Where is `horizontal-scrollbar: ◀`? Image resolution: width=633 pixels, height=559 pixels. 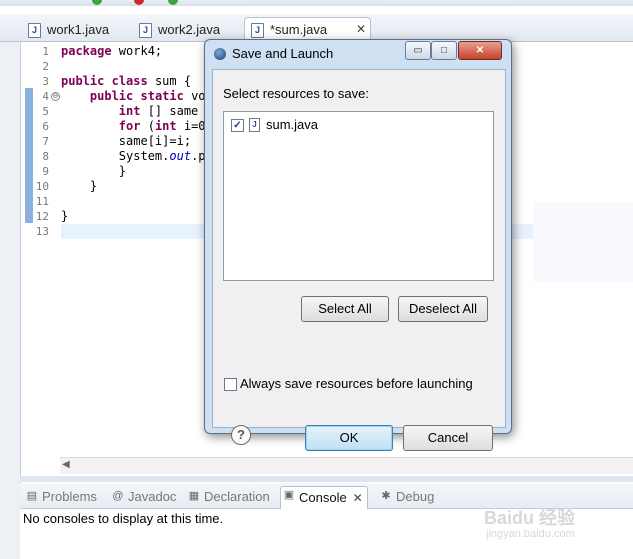 horizontal-scrollbar: ◀ is located at coordinates (346, 465).